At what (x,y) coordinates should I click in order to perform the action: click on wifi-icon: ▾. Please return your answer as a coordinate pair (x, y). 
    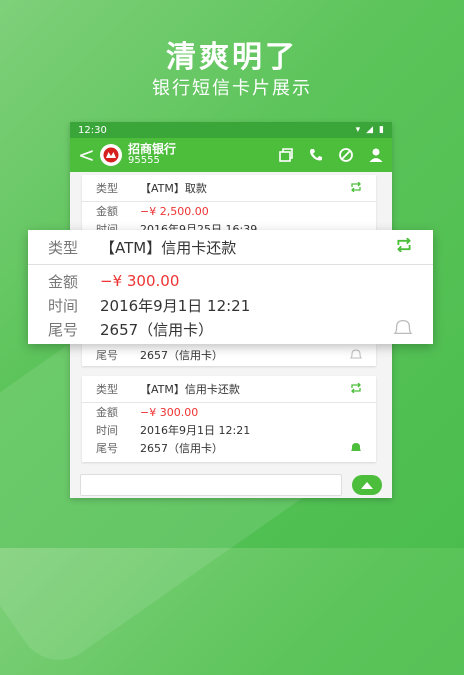
    Looking at the image, I should click on (358, 130).